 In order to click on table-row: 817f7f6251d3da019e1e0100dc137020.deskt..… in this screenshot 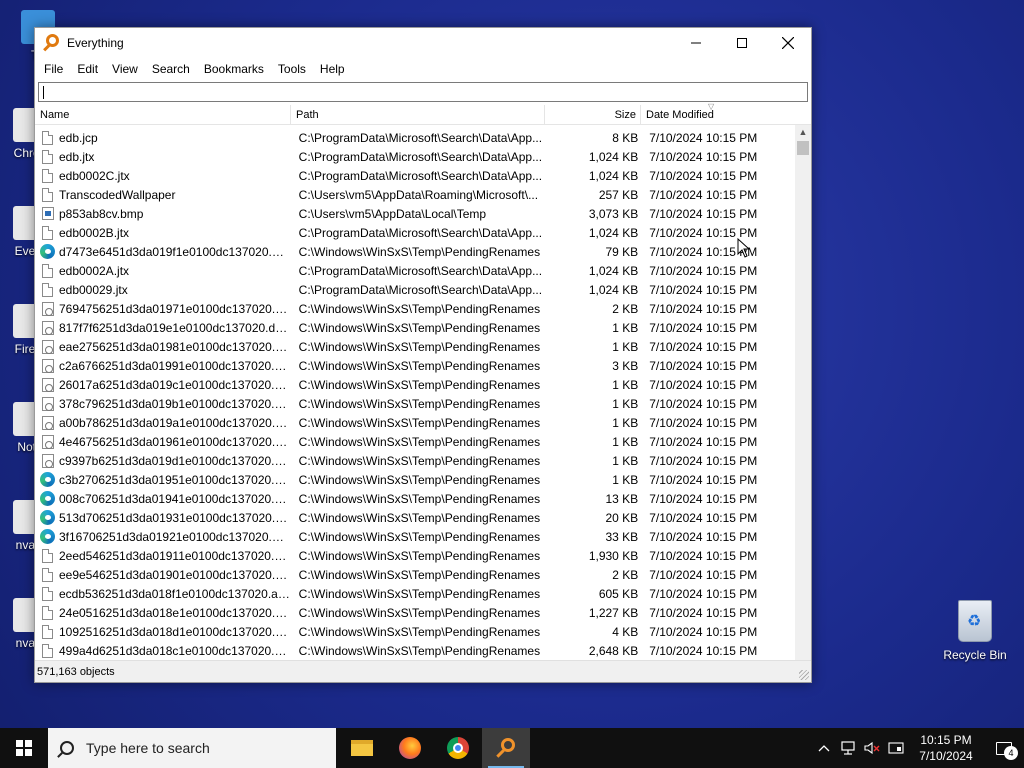, I will do `click(415, 327)`.